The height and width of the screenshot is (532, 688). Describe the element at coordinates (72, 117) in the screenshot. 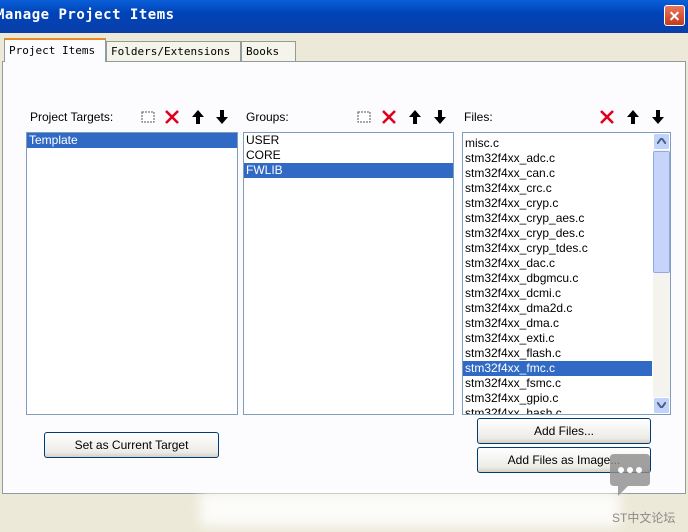

I see `targets-label: Project Targets:` at that location.